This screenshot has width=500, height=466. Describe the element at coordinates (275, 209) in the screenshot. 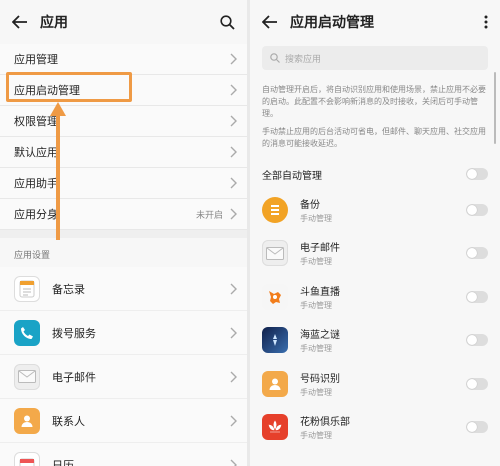

I see `backup-icon` at that location.